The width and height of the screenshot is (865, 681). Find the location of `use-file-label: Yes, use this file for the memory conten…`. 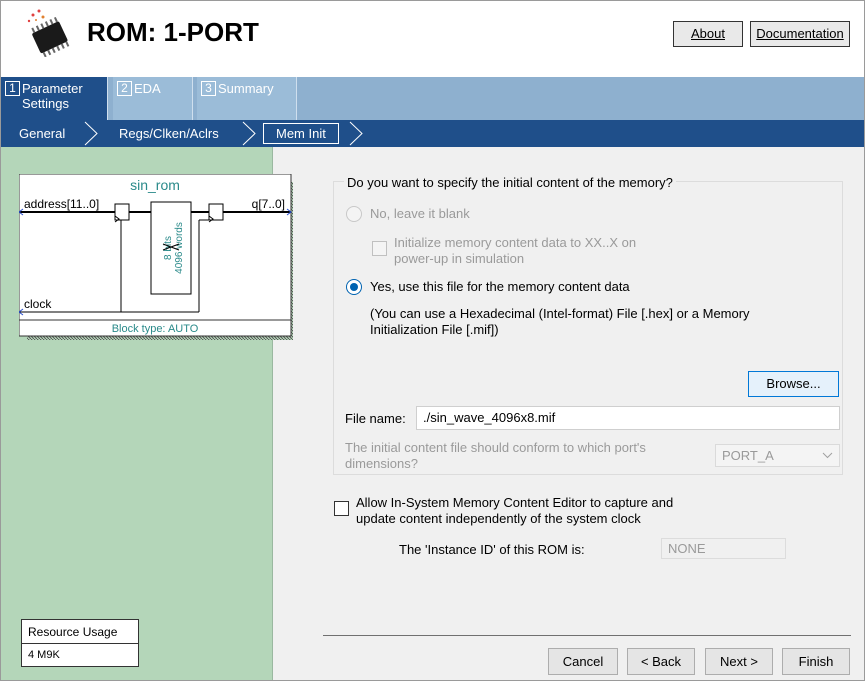

use-file-label: Yes, use this file for the memory conten… is located at coordinates (500, 286).